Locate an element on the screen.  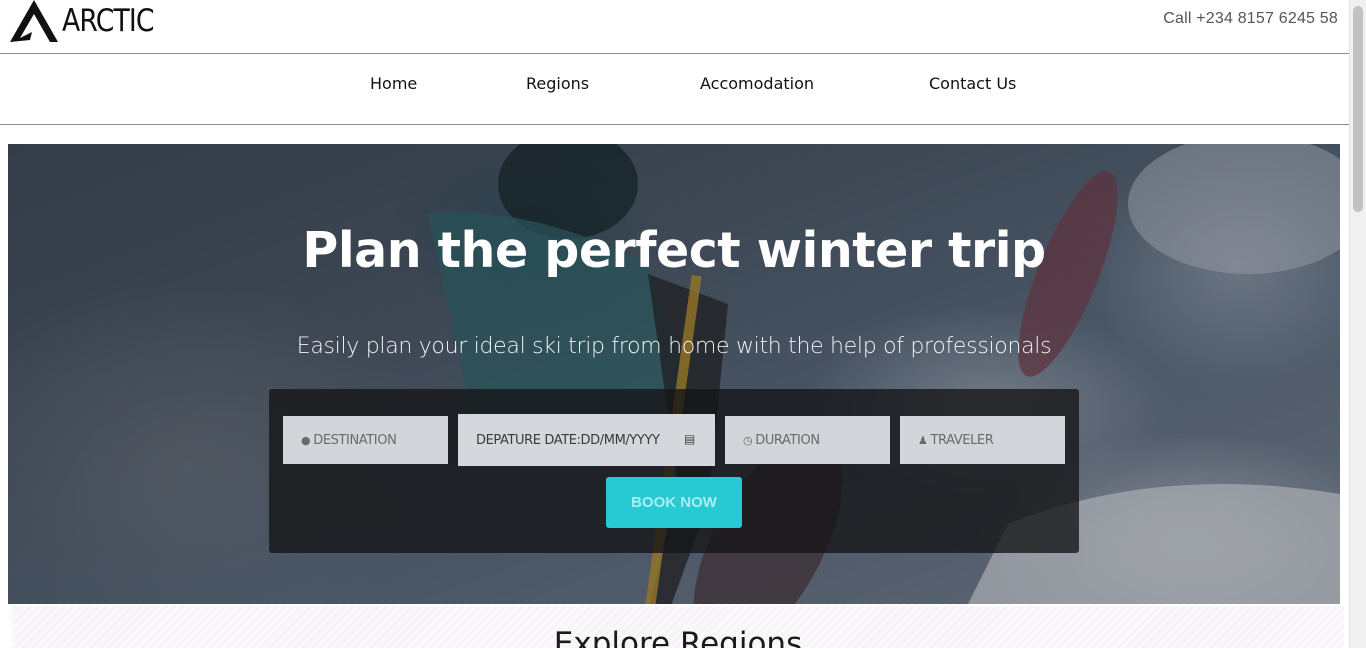
nav-regions-link: Regions is located at coordinates (557, 83).